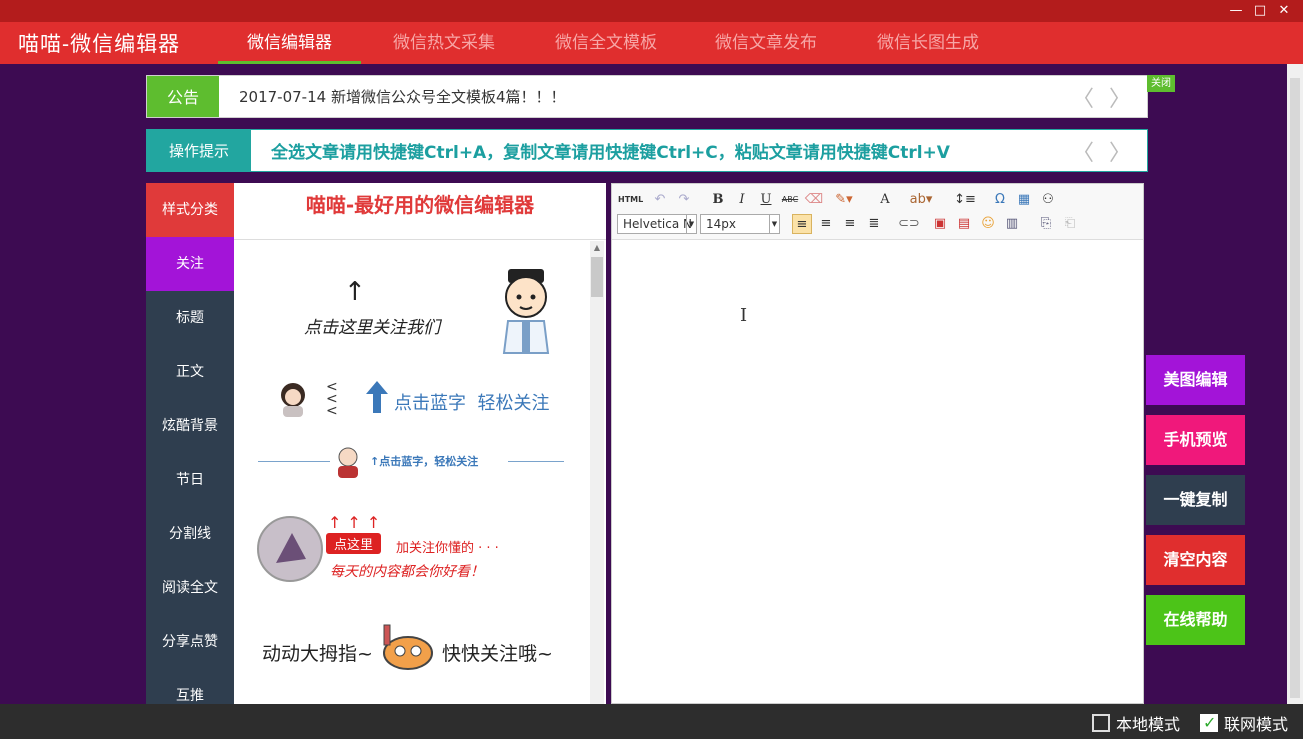 Image resolution: width=1303 pixels, height=739 pixels. I want to click on align-right-icon: ≡, so click(850, 224).